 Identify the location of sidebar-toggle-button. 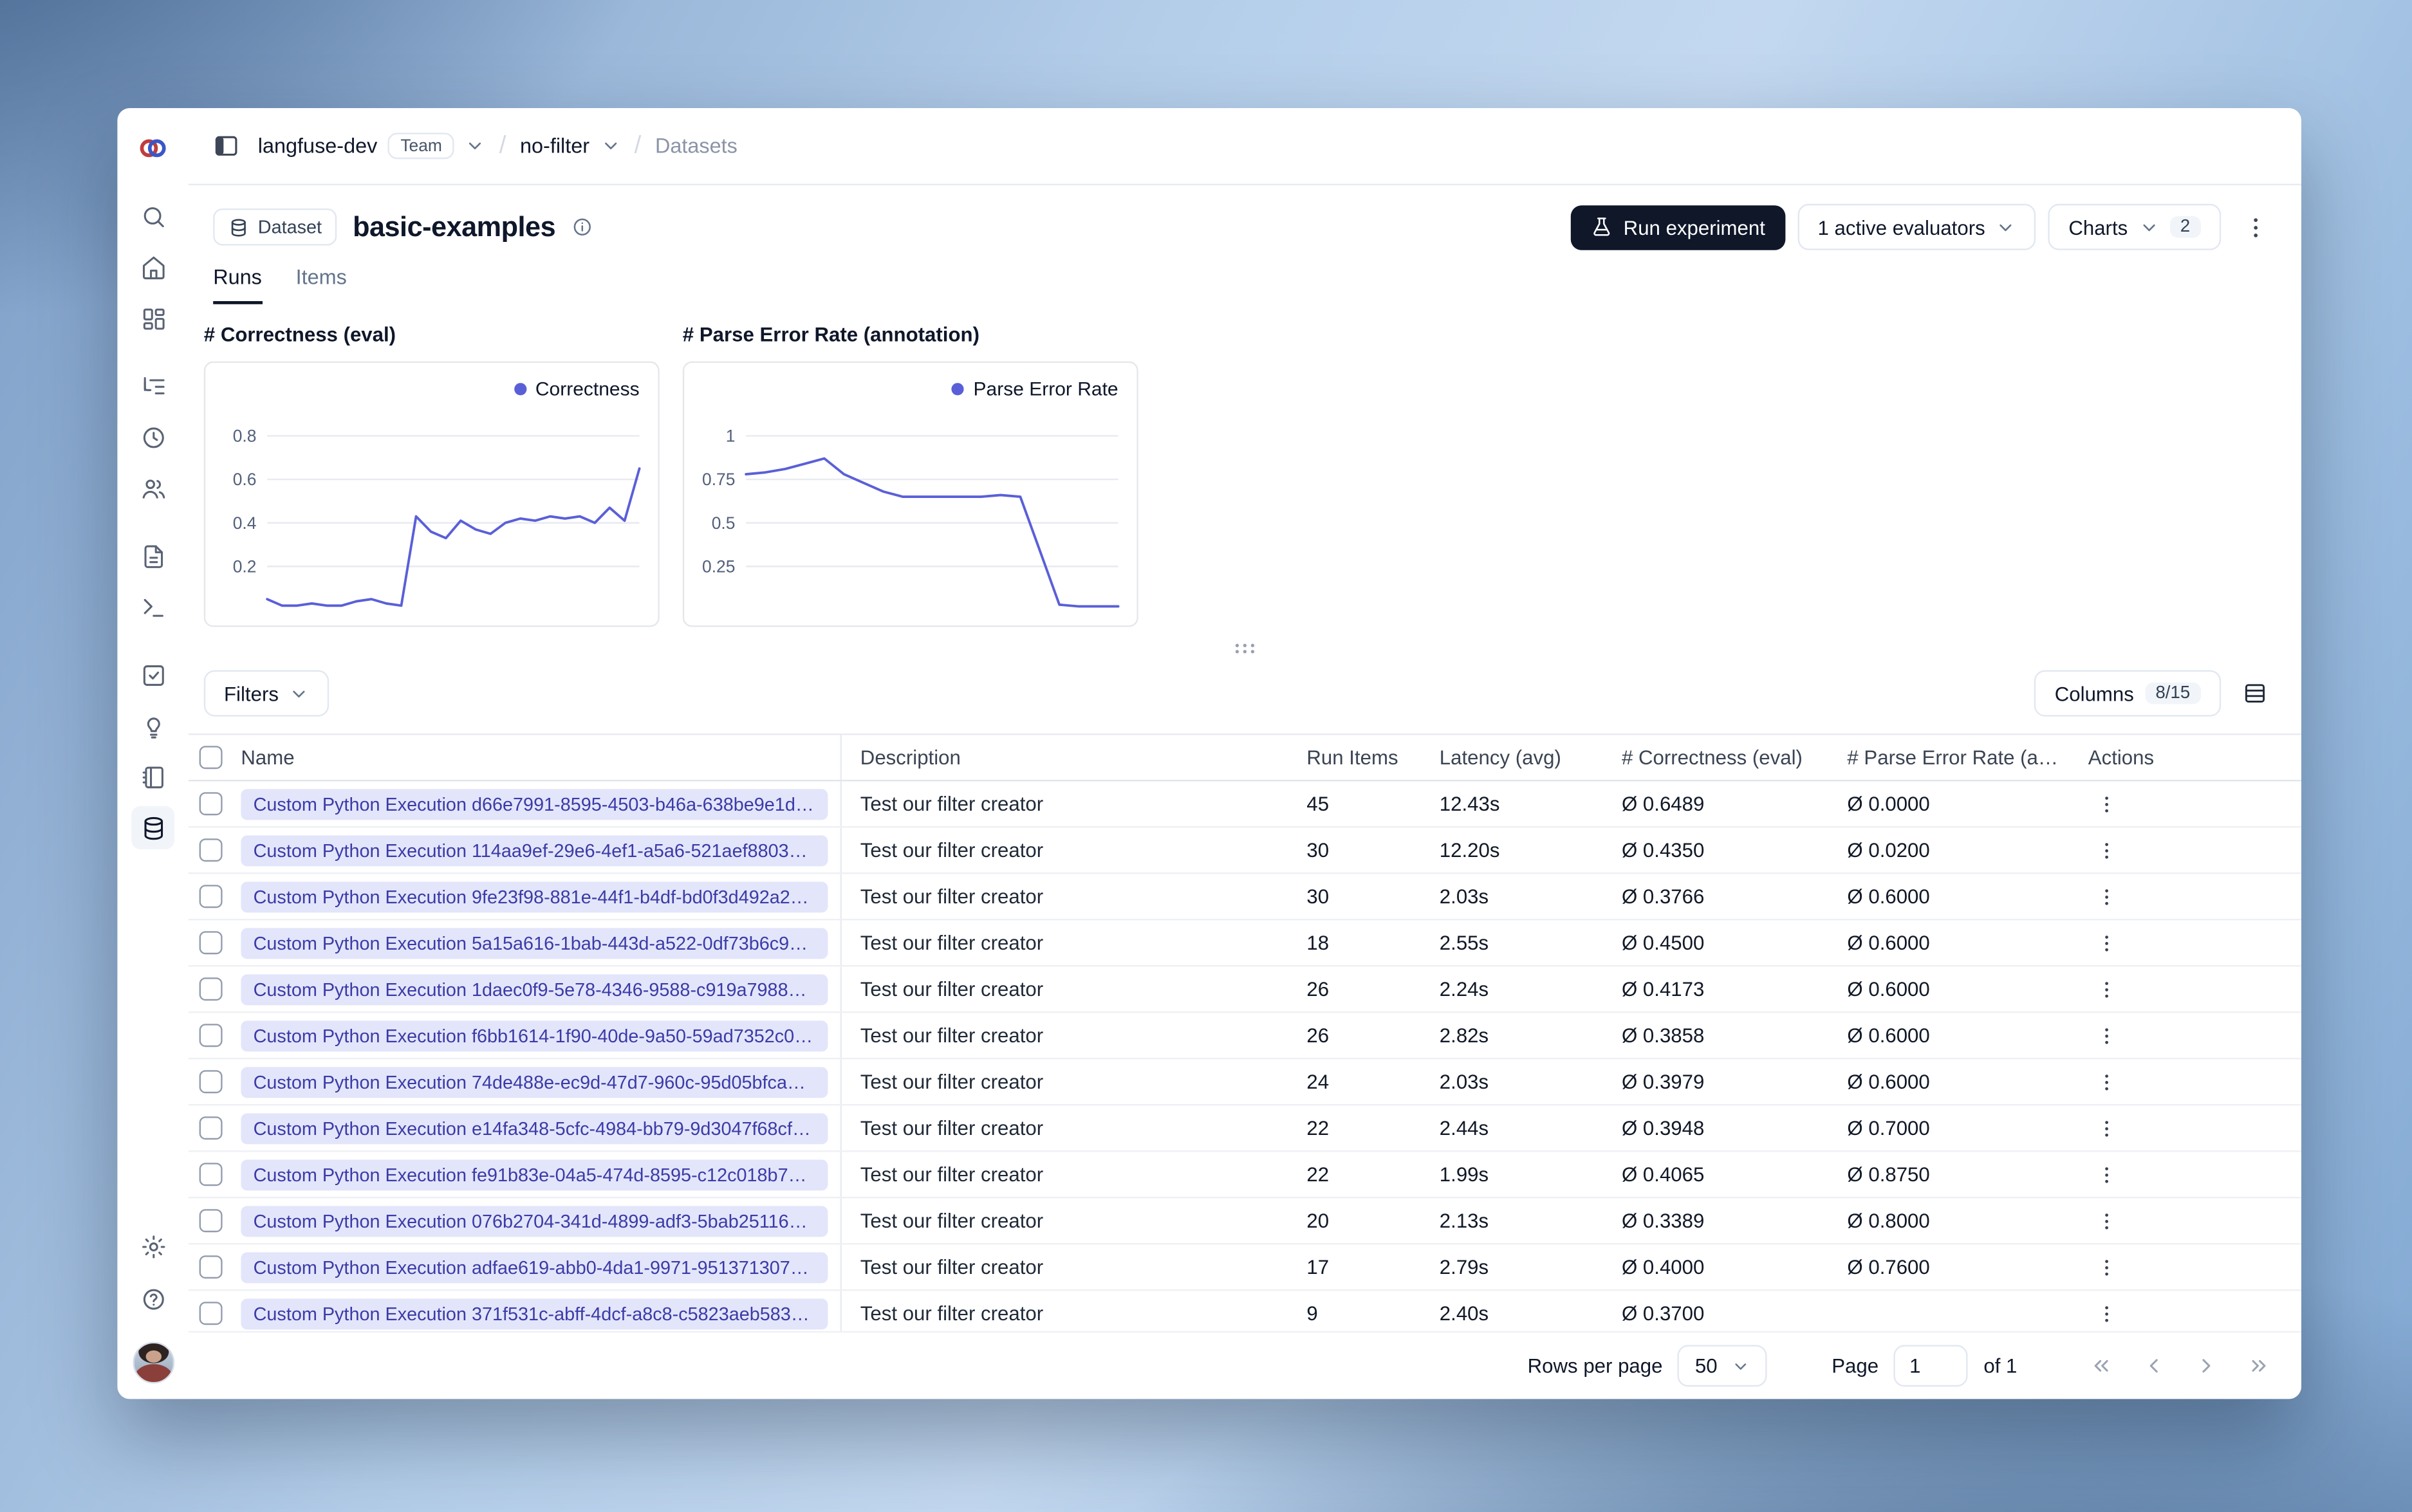
(226, 145).